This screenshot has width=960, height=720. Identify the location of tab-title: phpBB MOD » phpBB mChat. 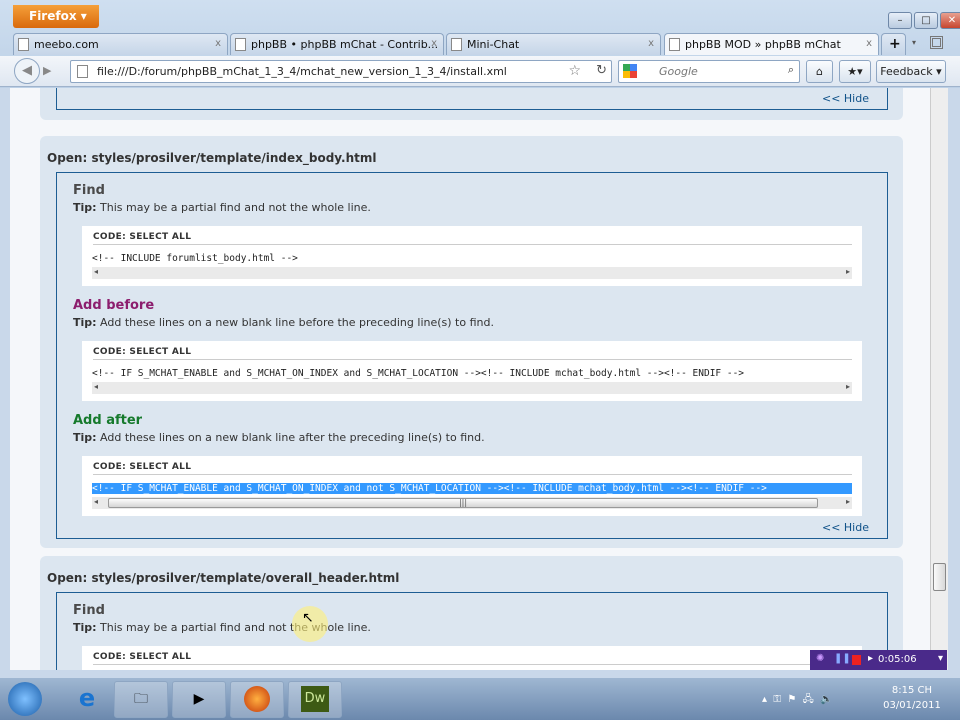
(763, 44).